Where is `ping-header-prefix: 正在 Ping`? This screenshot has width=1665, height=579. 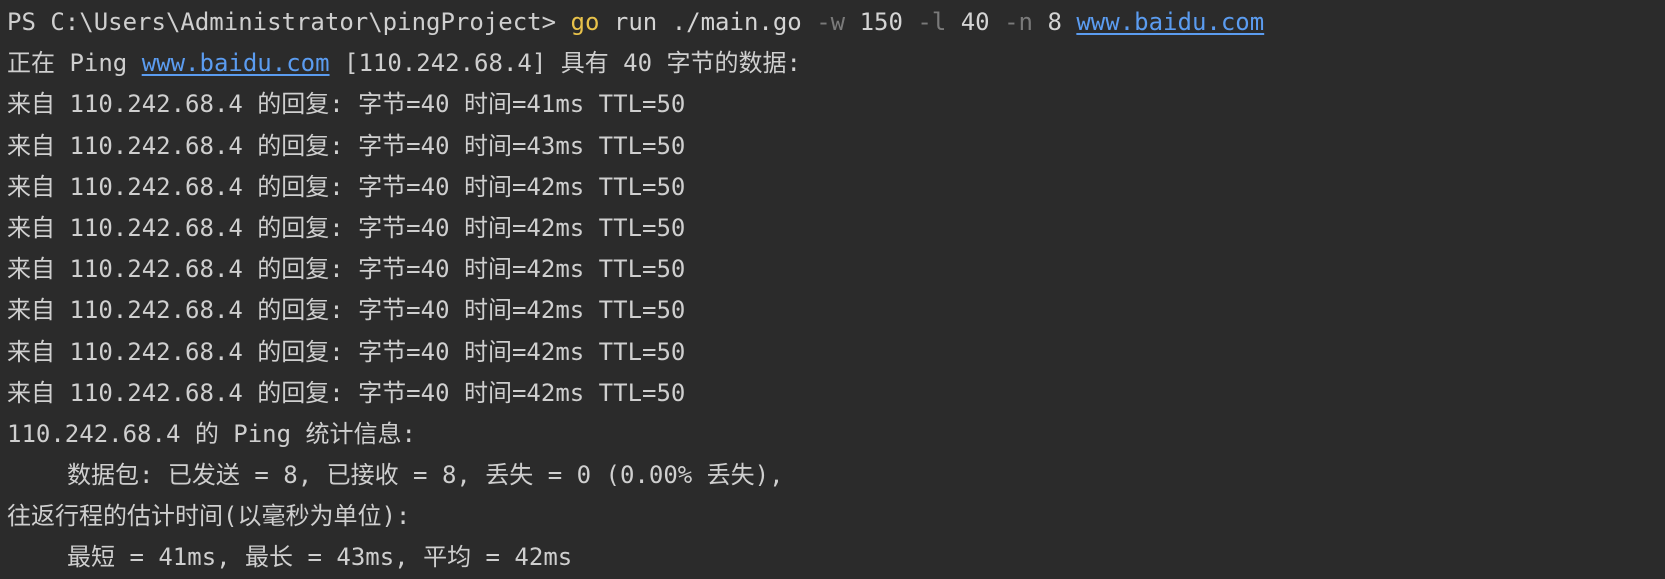
ping-header-prefix: 正在 Ping is located at coordinates (74, 63).